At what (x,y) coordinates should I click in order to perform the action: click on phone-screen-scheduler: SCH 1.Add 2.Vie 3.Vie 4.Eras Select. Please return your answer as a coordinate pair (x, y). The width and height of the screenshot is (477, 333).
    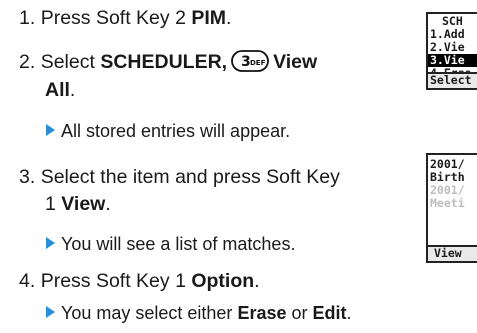
    Looking at the image, I should click on (451, 51).